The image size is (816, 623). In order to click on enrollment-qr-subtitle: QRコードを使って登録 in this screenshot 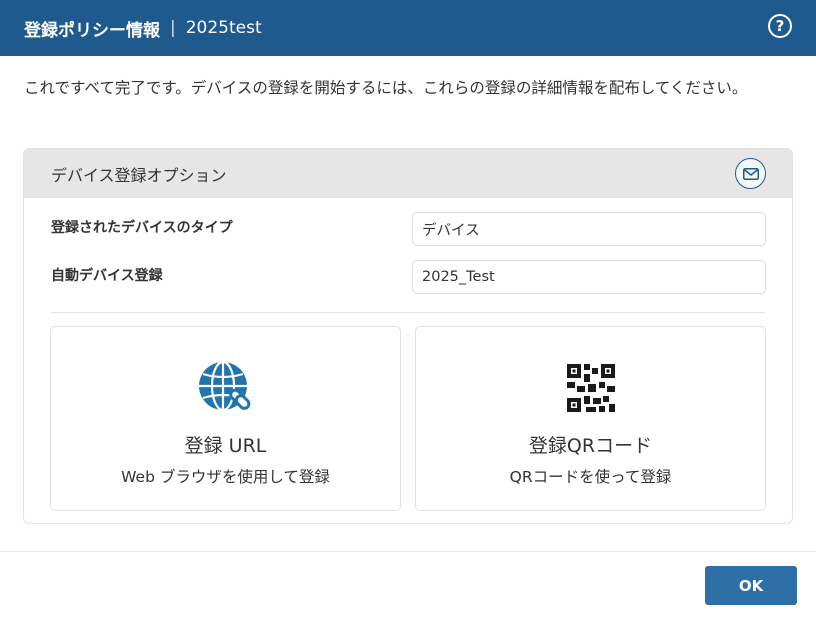, I will do `click(590, 477)`.